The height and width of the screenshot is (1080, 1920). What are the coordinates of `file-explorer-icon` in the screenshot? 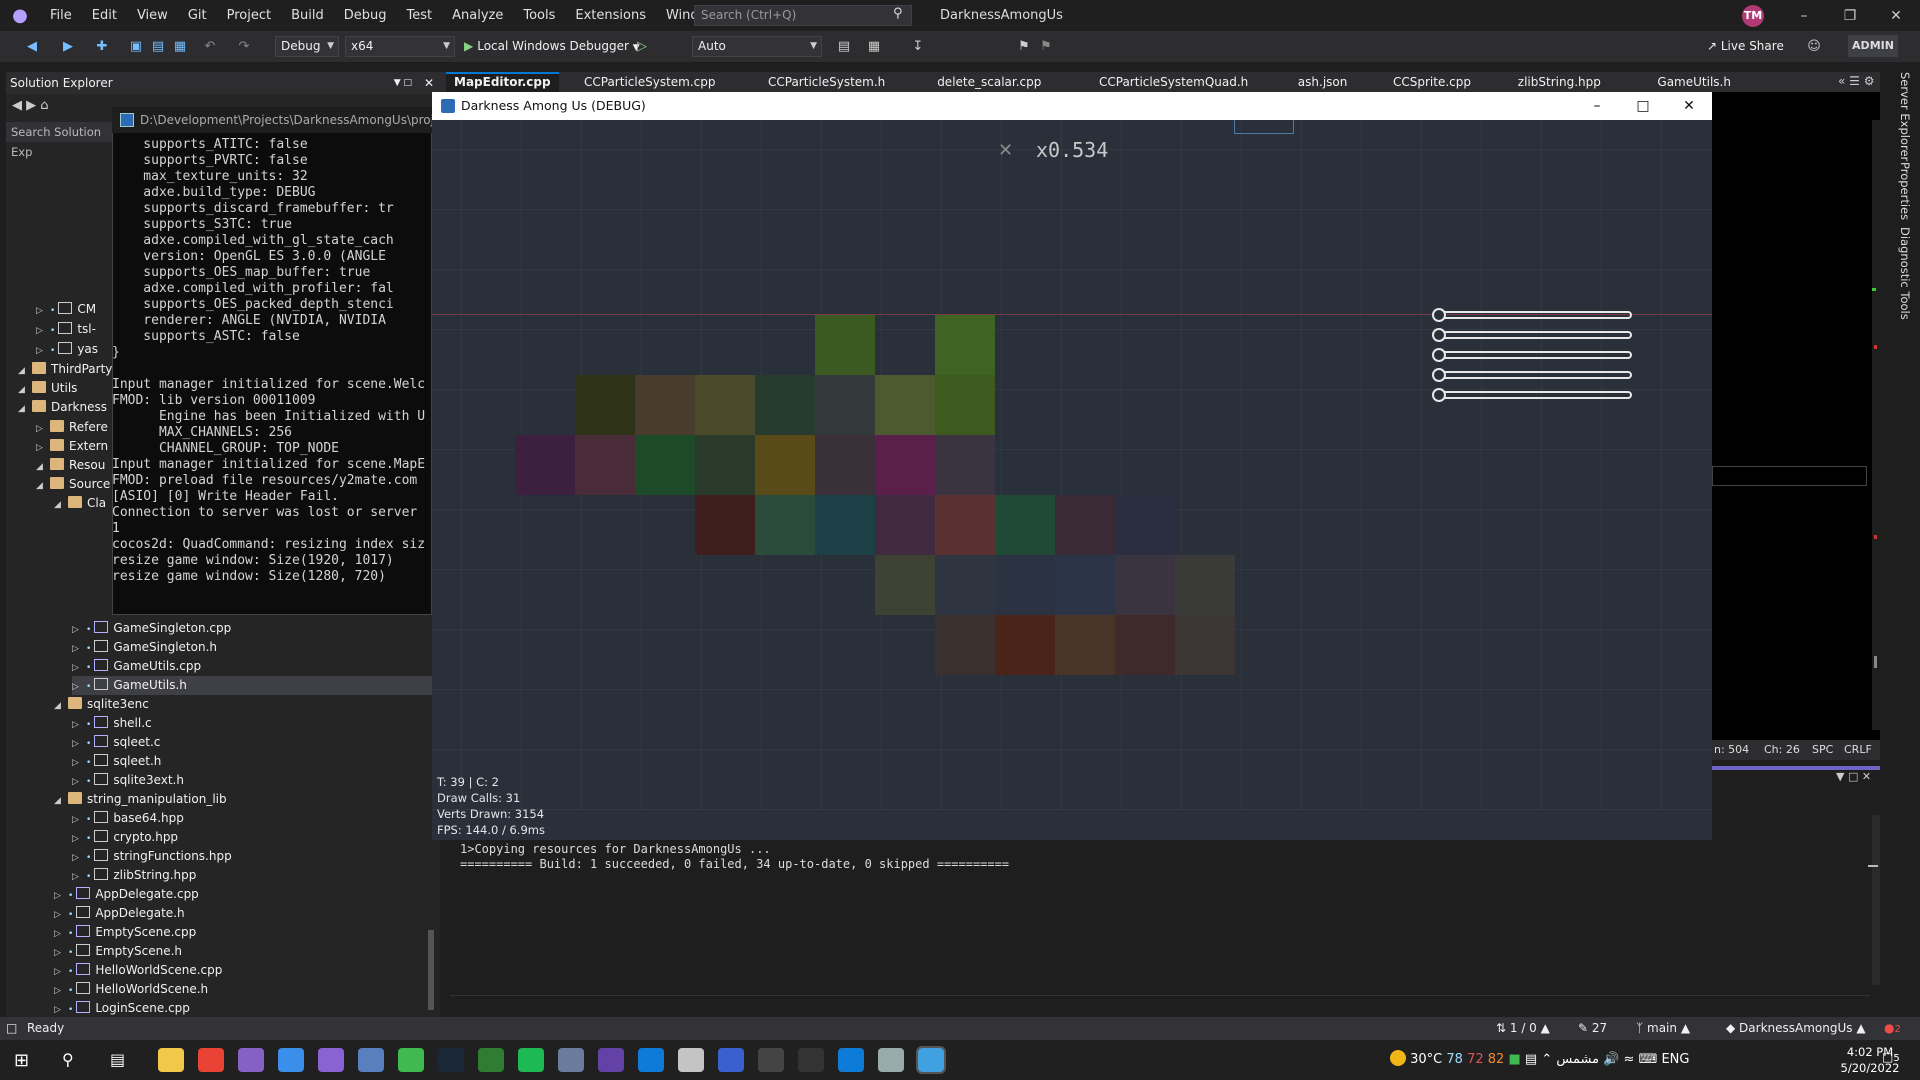 It's located at (171, 1060).